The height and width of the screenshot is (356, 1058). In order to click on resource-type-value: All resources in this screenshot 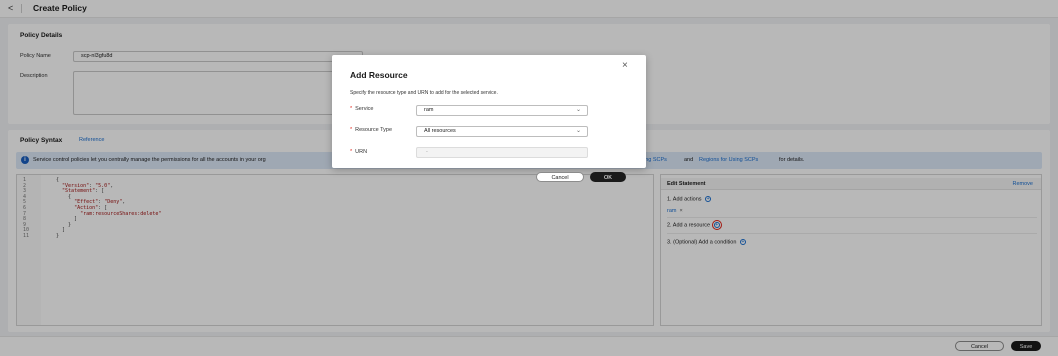, I will do `click(440, 131)`.